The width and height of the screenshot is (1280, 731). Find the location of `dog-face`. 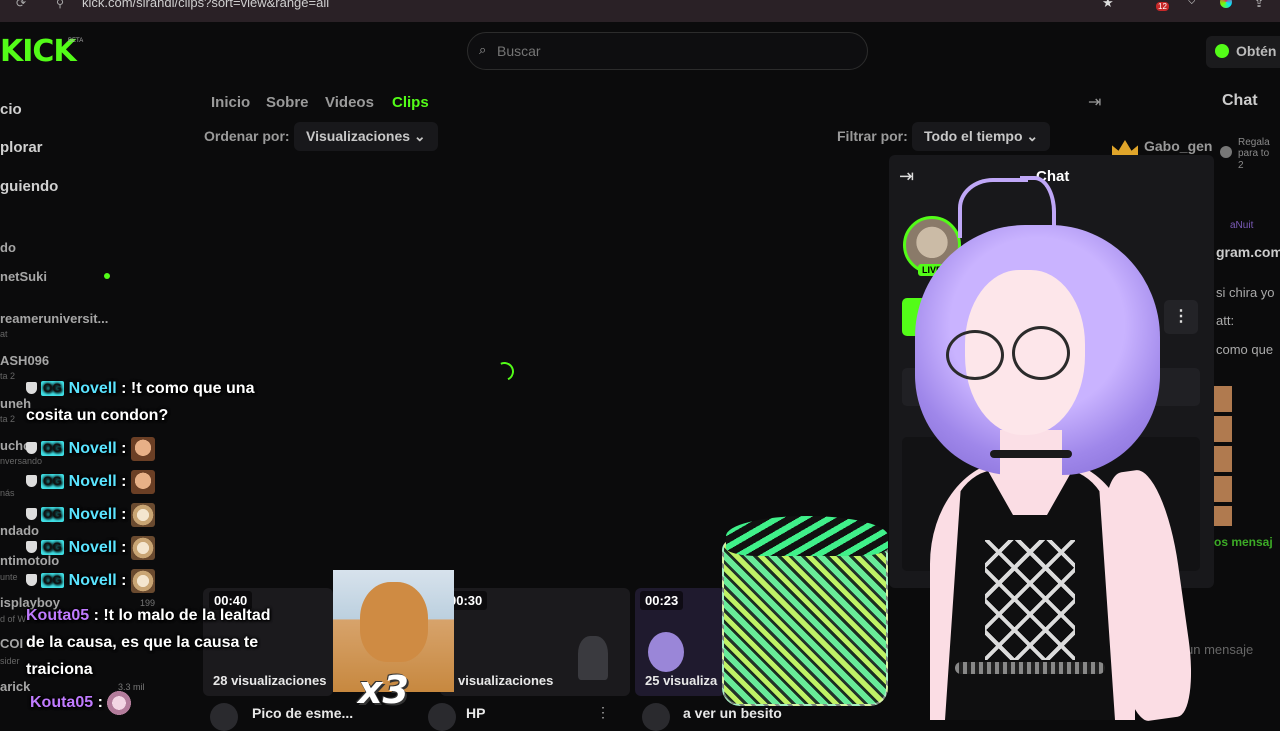

dog-face is located at coordinates (394, 622).